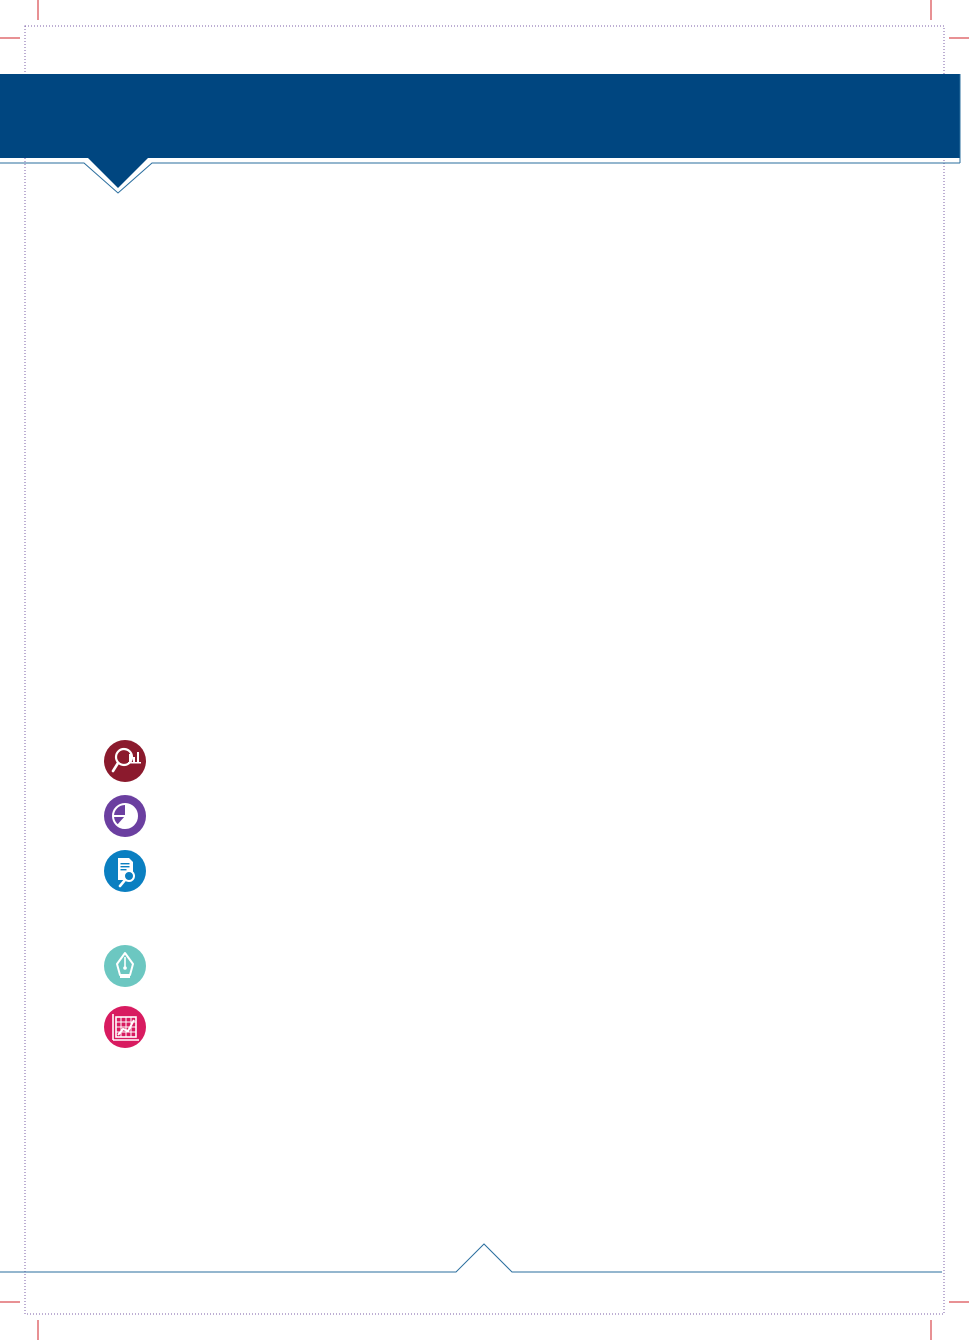 This screenshot has height=1340, width=969. I want to click on footer-notch-line, so click(471, 1258).